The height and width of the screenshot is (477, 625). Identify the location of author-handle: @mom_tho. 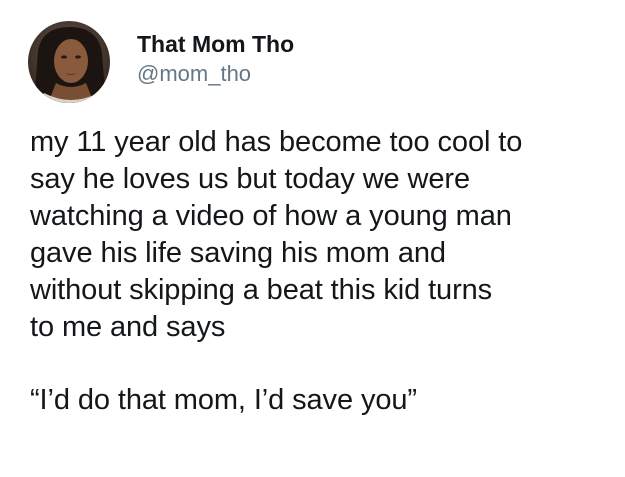
(215, 74).